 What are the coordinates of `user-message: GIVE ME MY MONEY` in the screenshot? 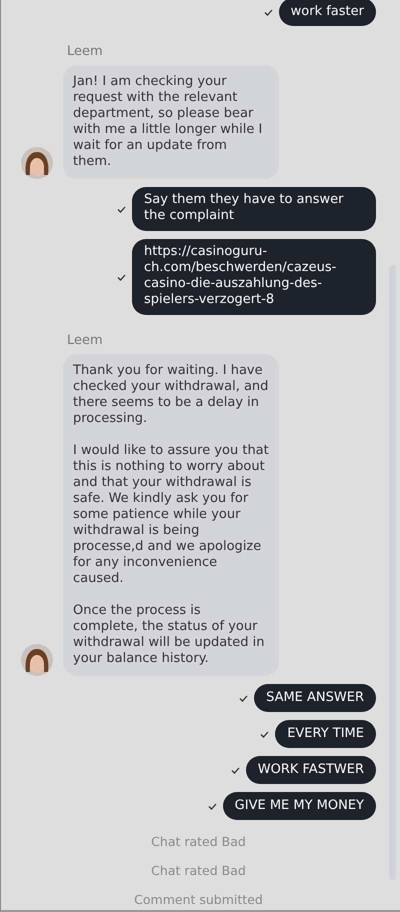 It's located at (299, 806).